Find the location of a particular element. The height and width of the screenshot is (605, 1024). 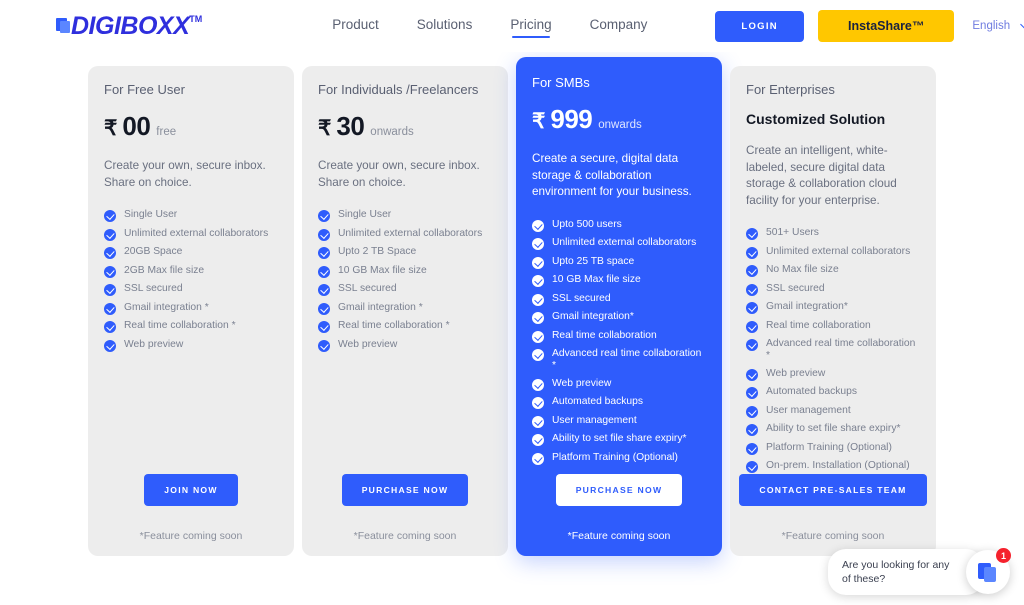

feature-item: Real time collaboration * is located at coordinates (191, 326).